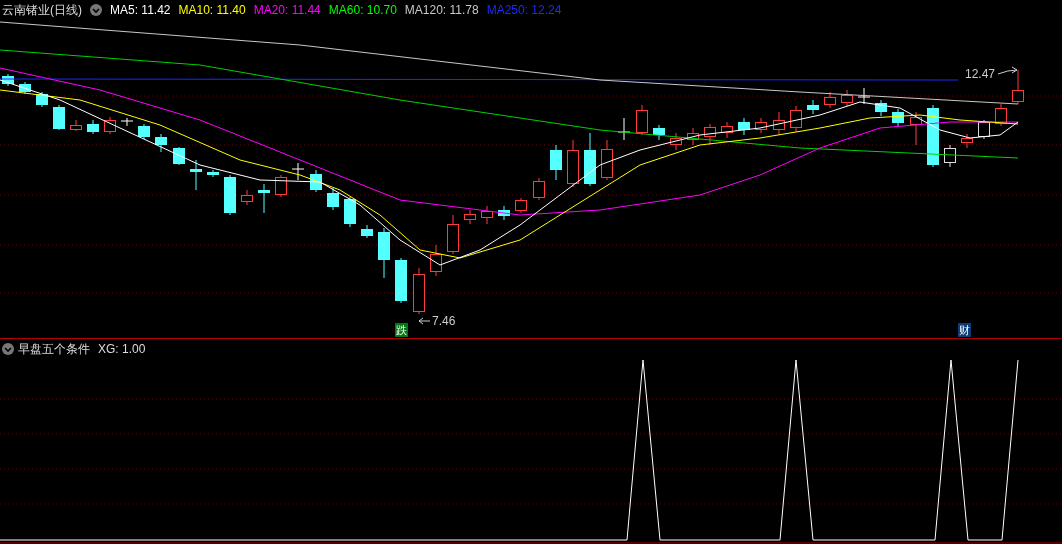 This screenshot has width=1062, height=544. What do you see at coordinates (122, 349) in the screenshot?
I see `indicator-value: XG: 1.00` at bounding box center [122, 349].